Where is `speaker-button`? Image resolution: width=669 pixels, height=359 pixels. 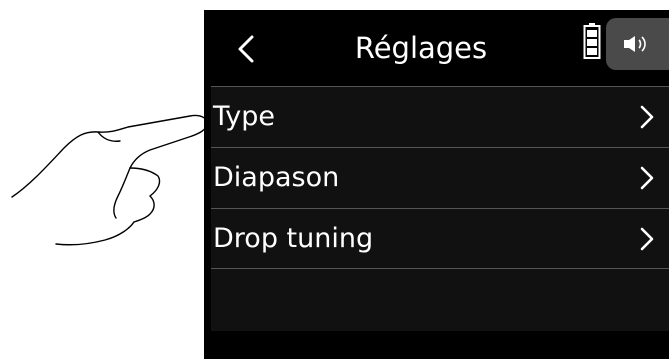 speaker-button is located at coordinates (637, 44).